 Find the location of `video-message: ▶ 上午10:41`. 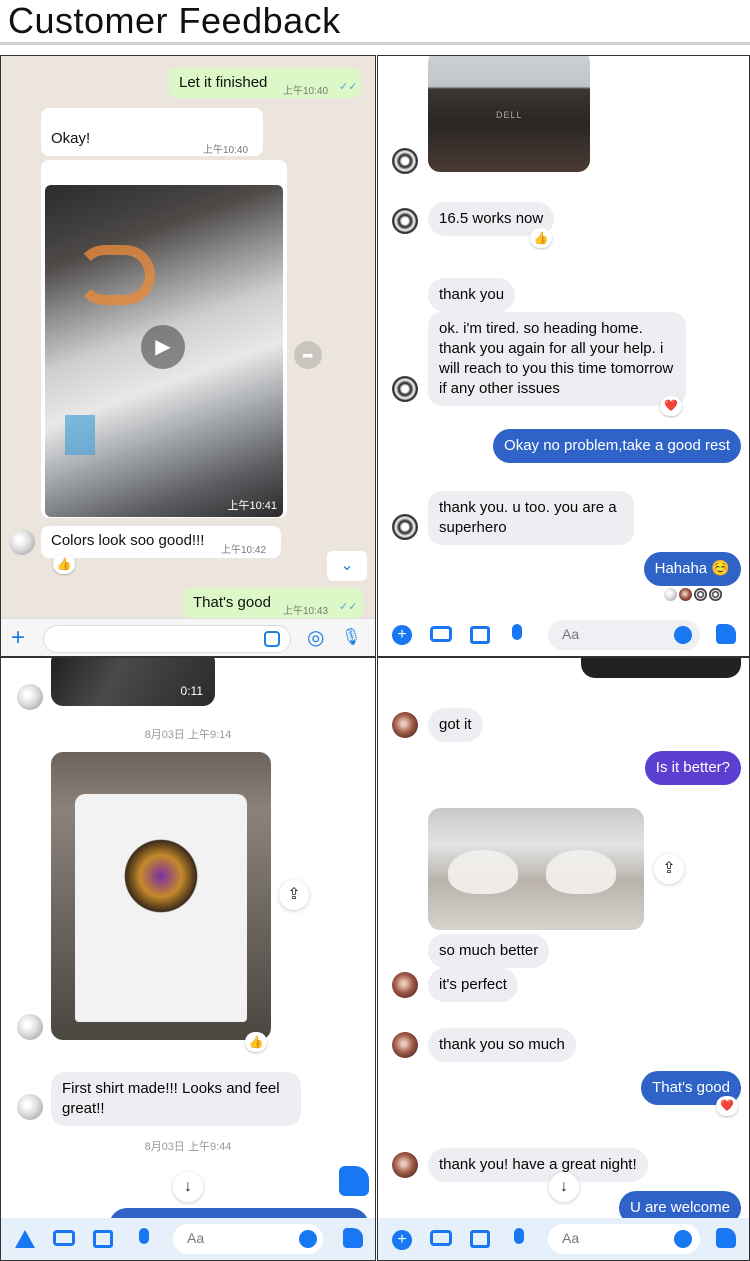

video-message: ▶ 上午10:41 is located at coordinates (164, 339).